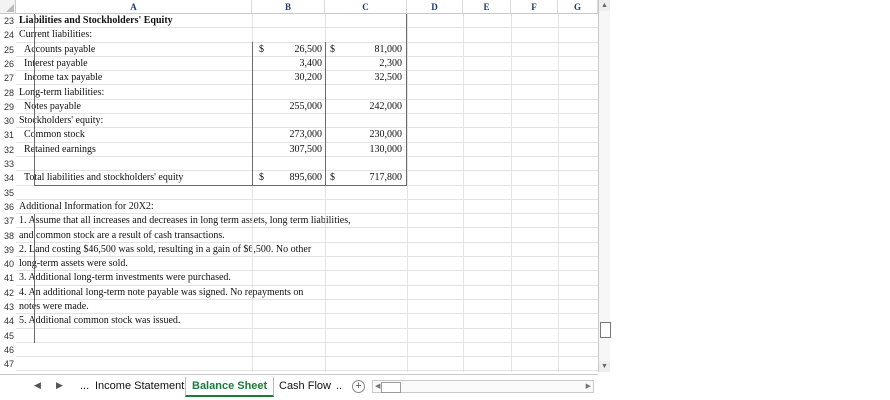 The width and height of the screenshot is (890, 400). What do you see at coordinates (60, 150) in the screenshot?
I see `cell-a: Retained earnings` at bounding box center [60, 150].